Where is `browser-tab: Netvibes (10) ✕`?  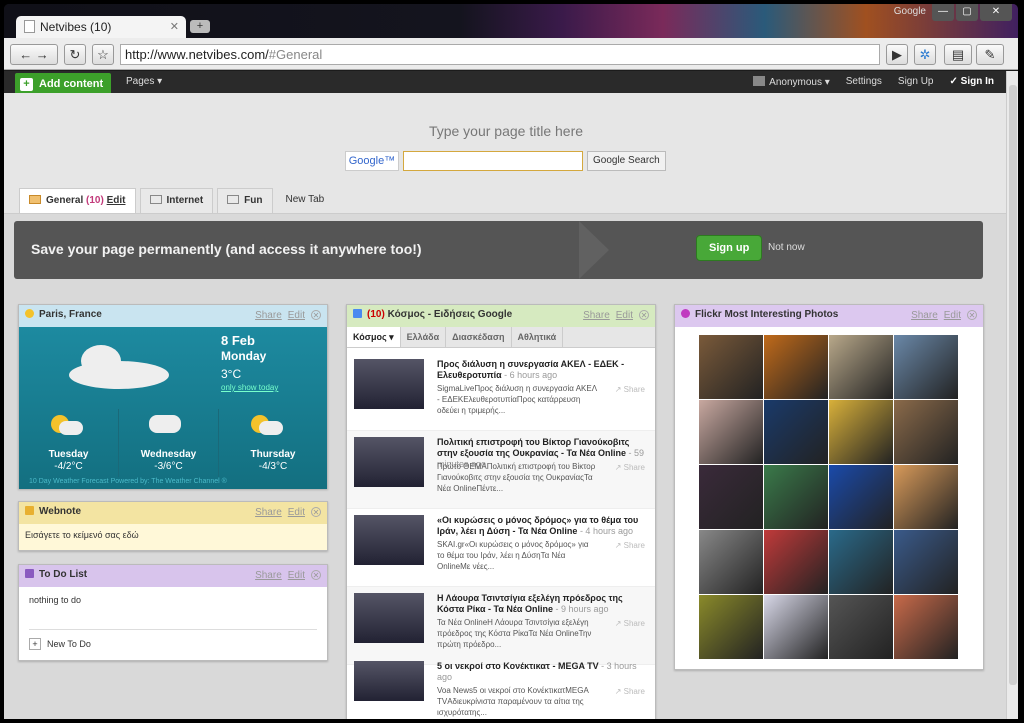 browser-tab: Netvibes (10) ✕ is located at coordinates (101, 27).